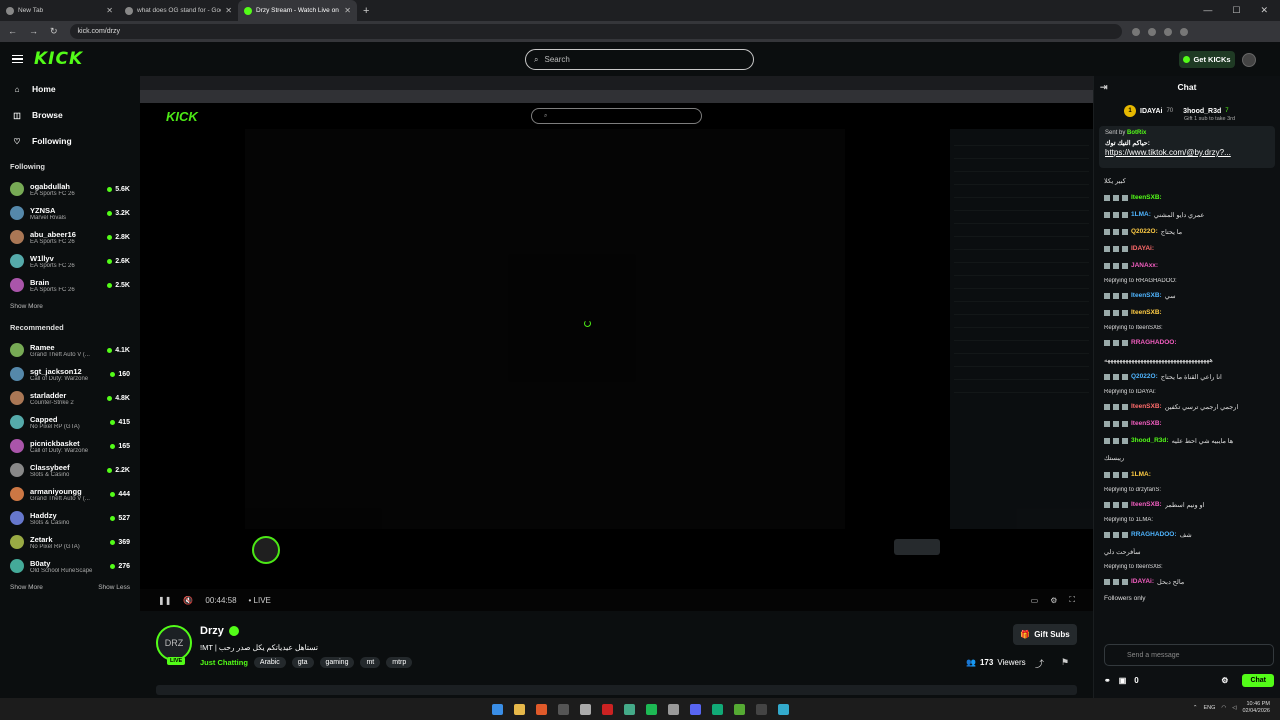  I want to click on browser-tab-1: New Tab ✕, so click(59, 10).